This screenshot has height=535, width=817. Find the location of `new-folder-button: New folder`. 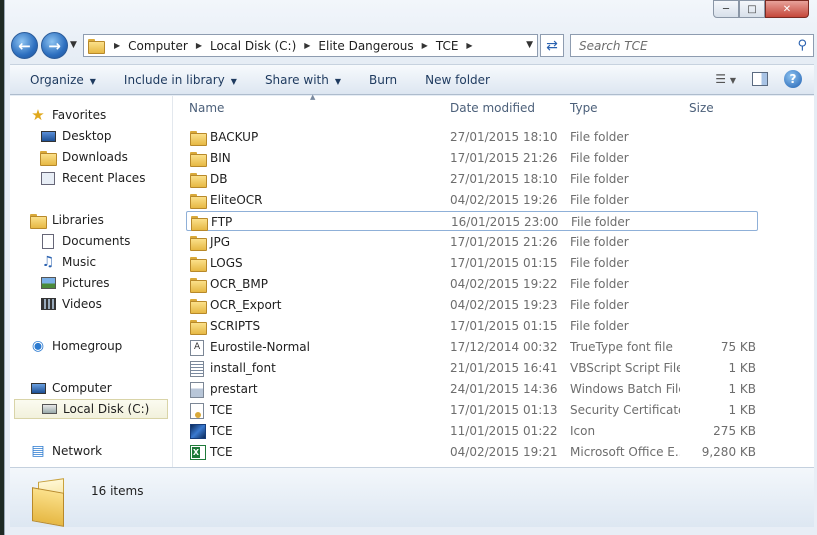

new-folder-button: New folder is located at coordinates (457, 80).